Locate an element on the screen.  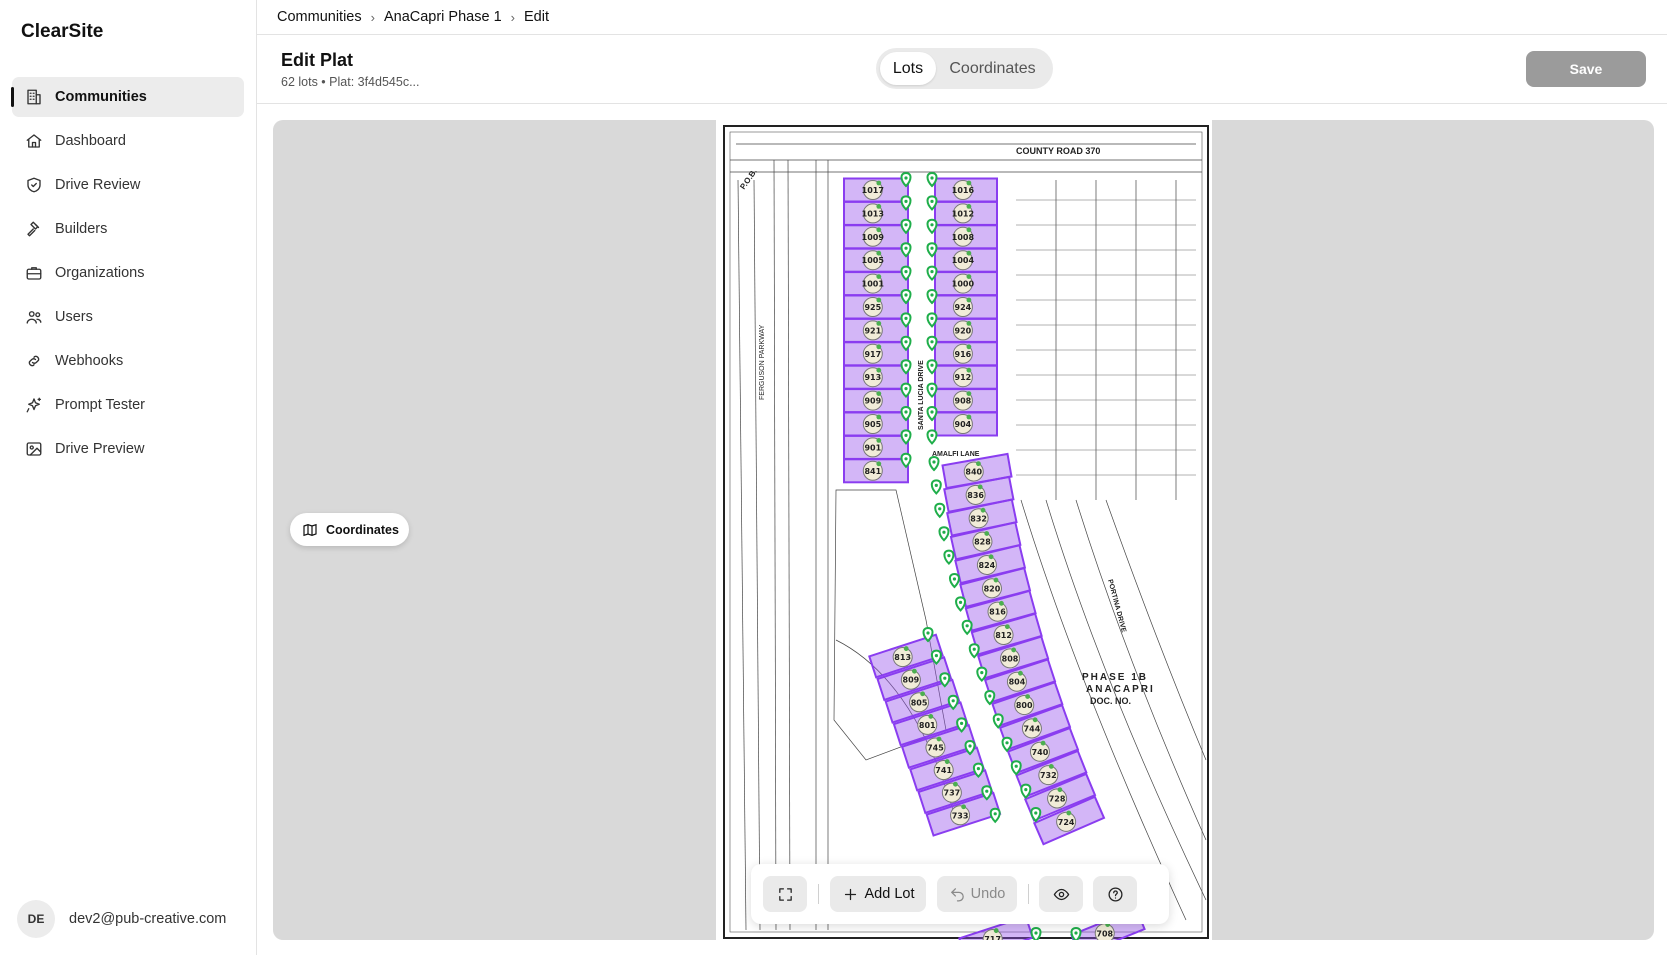
lot-polygon: 1005 is located at coordinates (876, 260).